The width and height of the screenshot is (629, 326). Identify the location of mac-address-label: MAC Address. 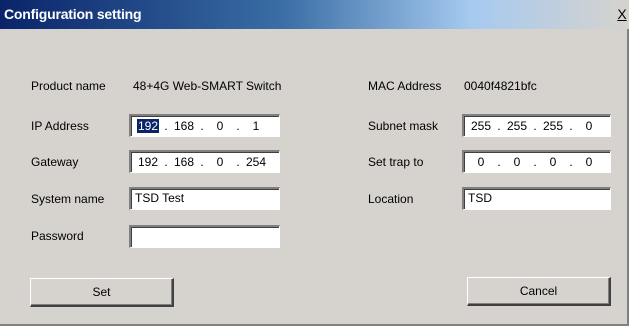
(405, 86).